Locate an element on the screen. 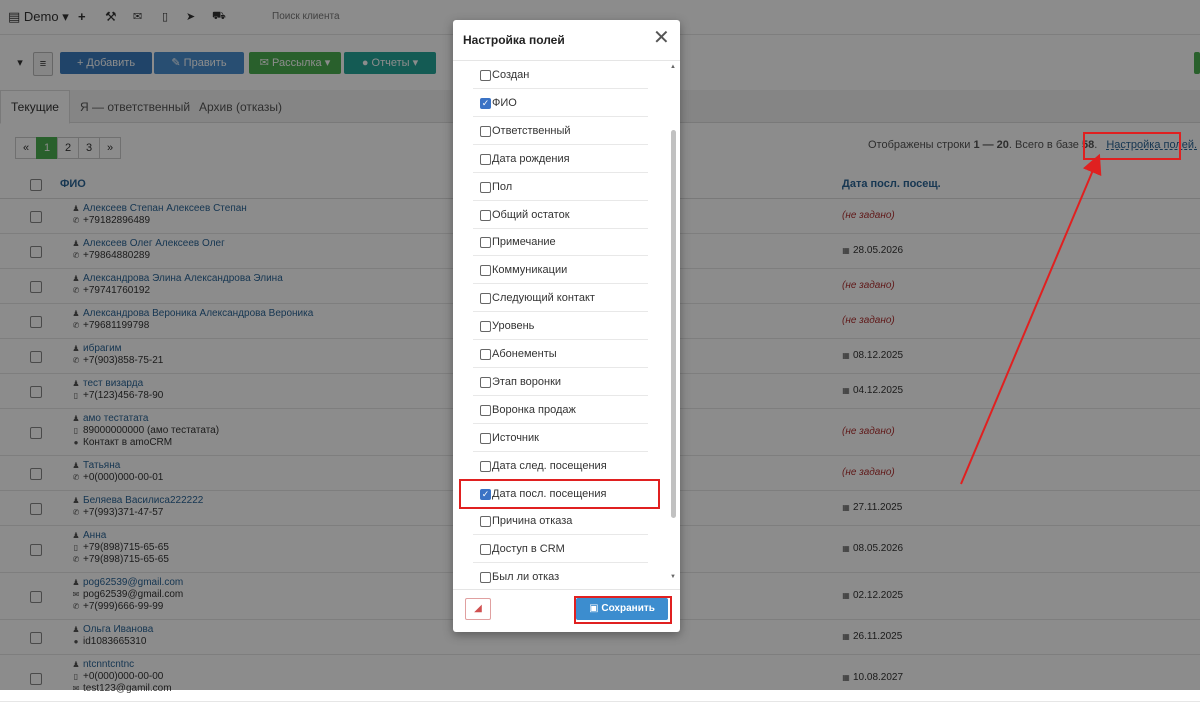  annotation-arrow is located at coordinates (1031, 319).